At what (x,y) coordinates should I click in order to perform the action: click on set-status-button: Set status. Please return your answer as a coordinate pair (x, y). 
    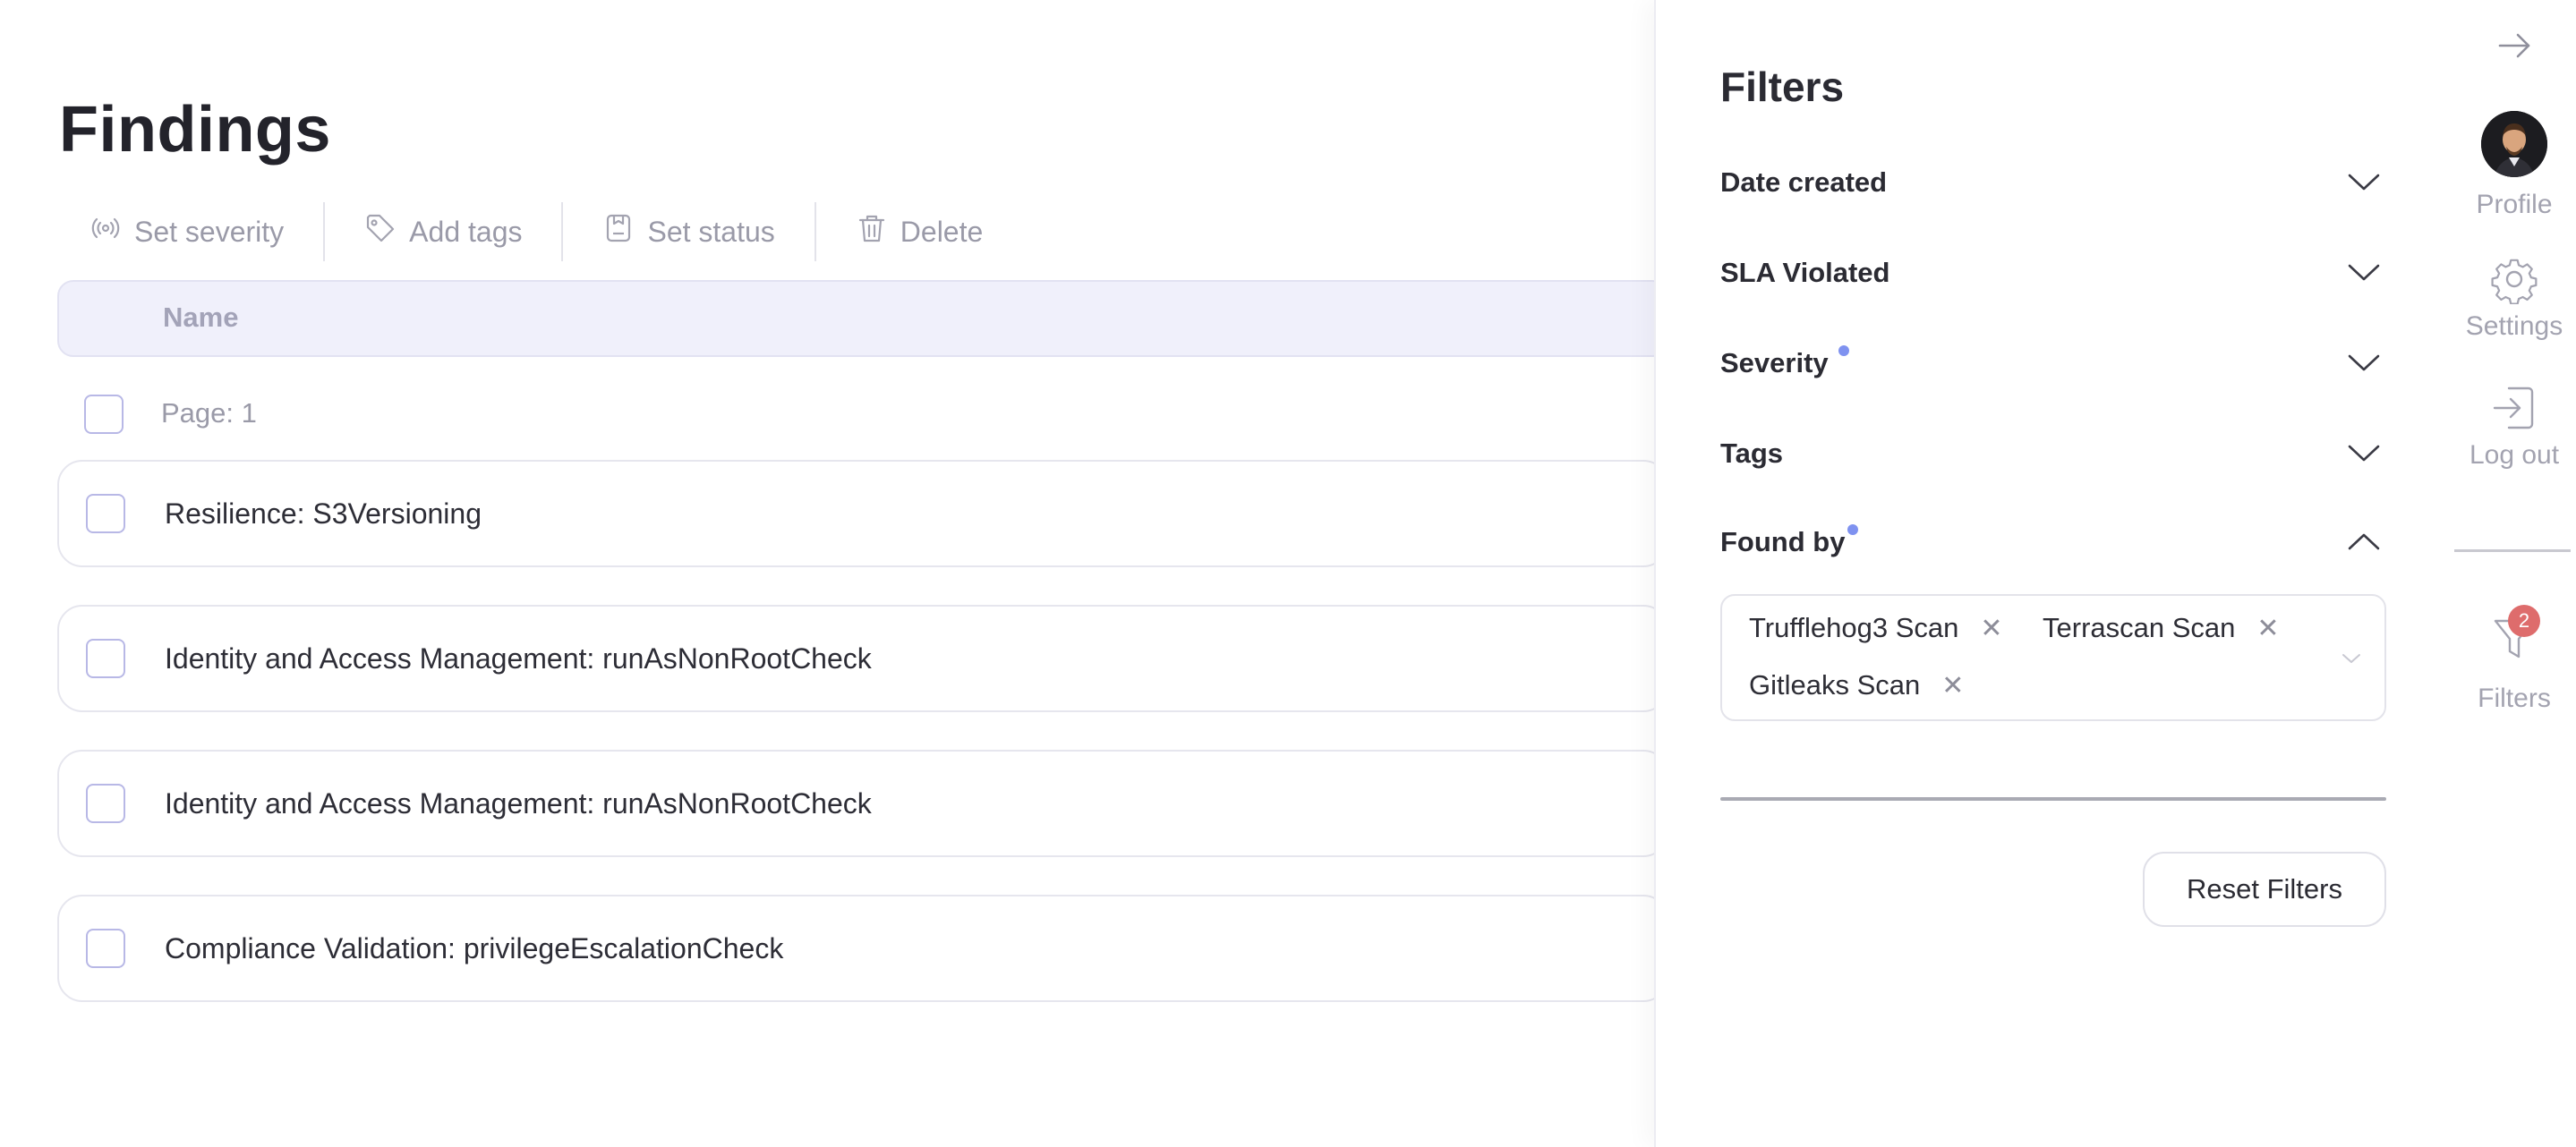
    Looking at the image, I should click on (688, 232).